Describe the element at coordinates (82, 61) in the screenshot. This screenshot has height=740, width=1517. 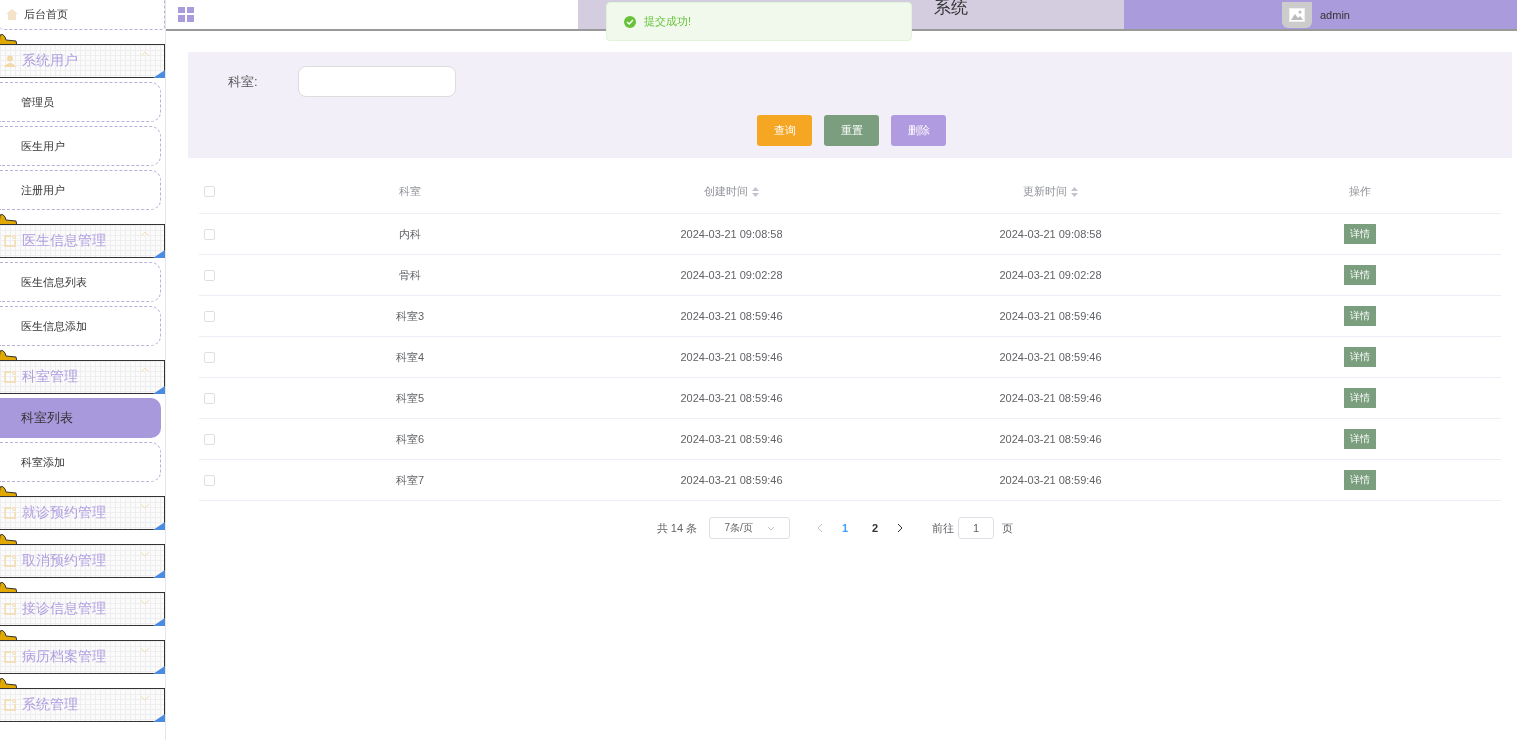
I see `menu-group-header: 系统用户` at that location.